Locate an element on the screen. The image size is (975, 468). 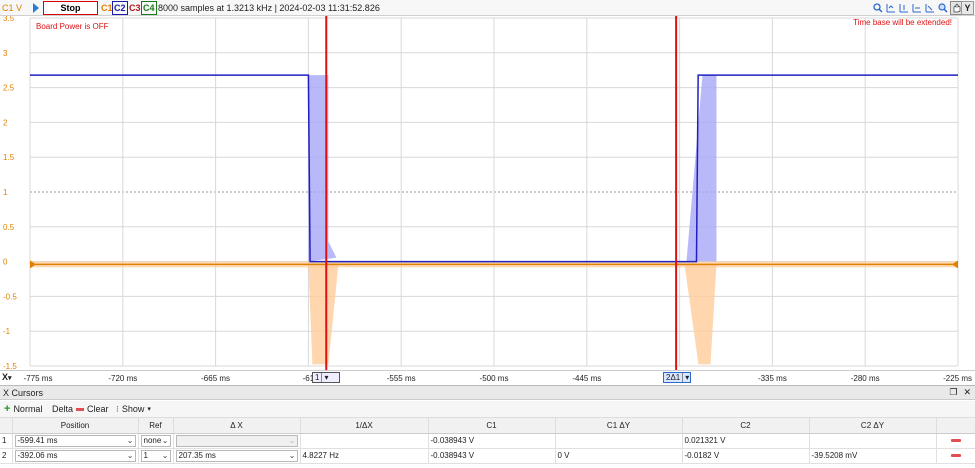
delta-label: Delta is located at coordinates (63, 409).